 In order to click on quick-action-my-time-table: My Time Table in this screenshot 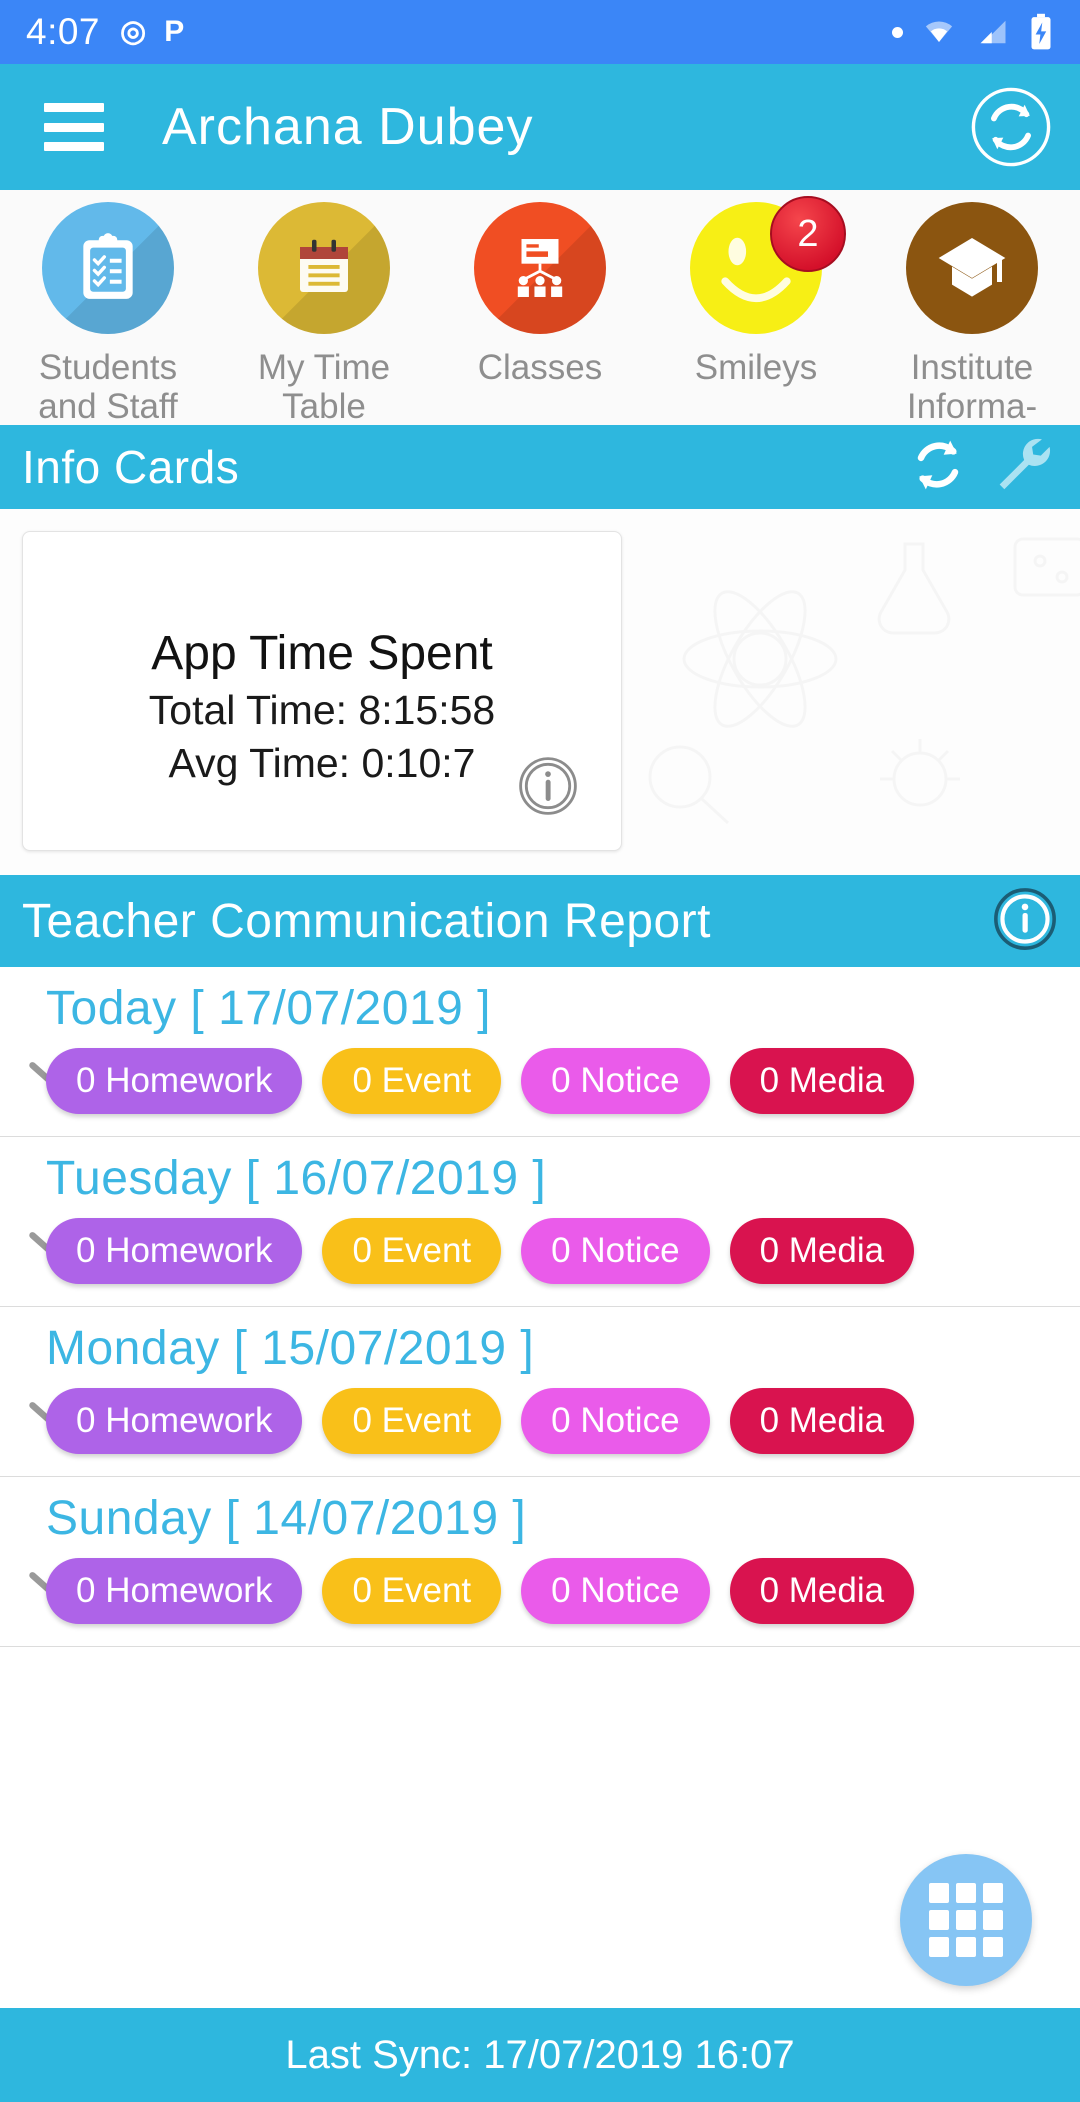, I will do `click(324, 314)`.